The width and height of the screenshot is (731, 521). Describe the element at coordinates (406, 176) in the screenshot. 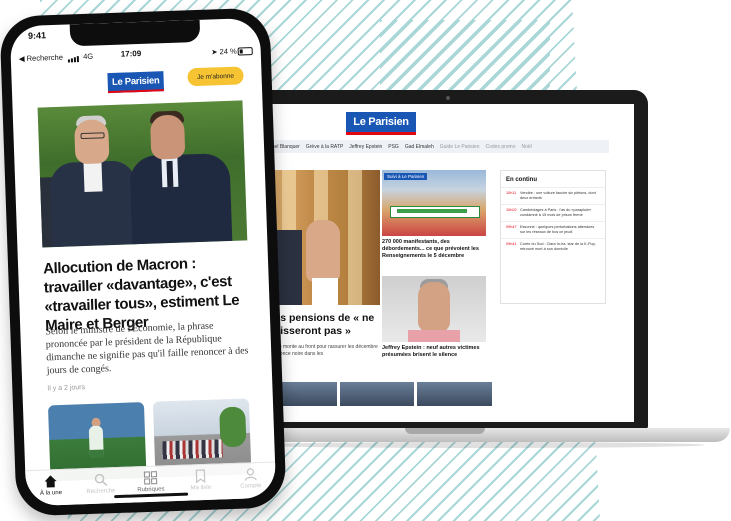

I see `article-tag: Suivi à Le Parisien` at that location.